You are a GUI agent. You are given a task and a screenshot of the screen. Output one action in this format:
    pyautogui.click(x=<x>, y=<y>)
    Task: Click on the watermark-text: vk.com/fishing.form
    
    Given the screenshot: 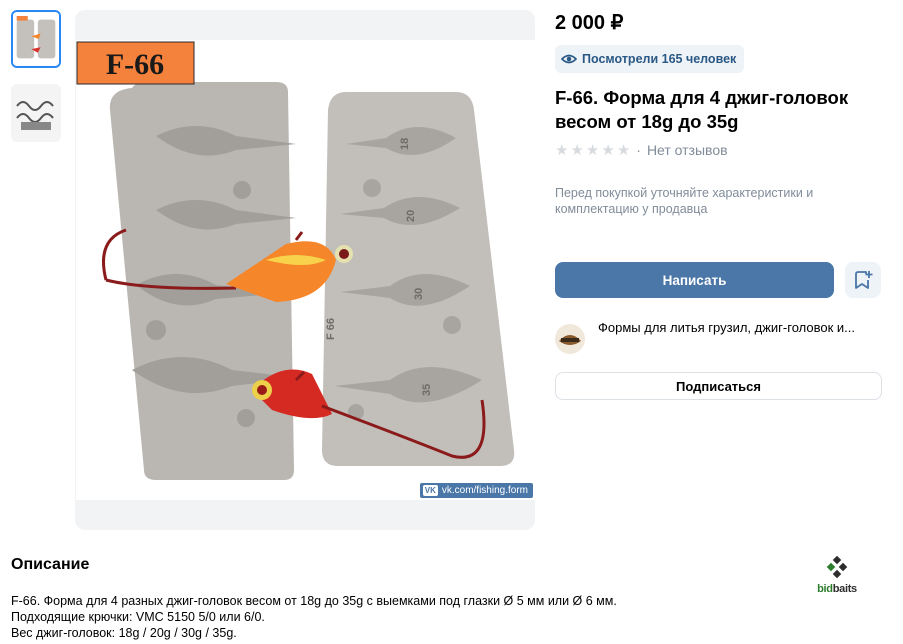 What is the action you would take?
    pyautogui.click(x=484, y=490)
    